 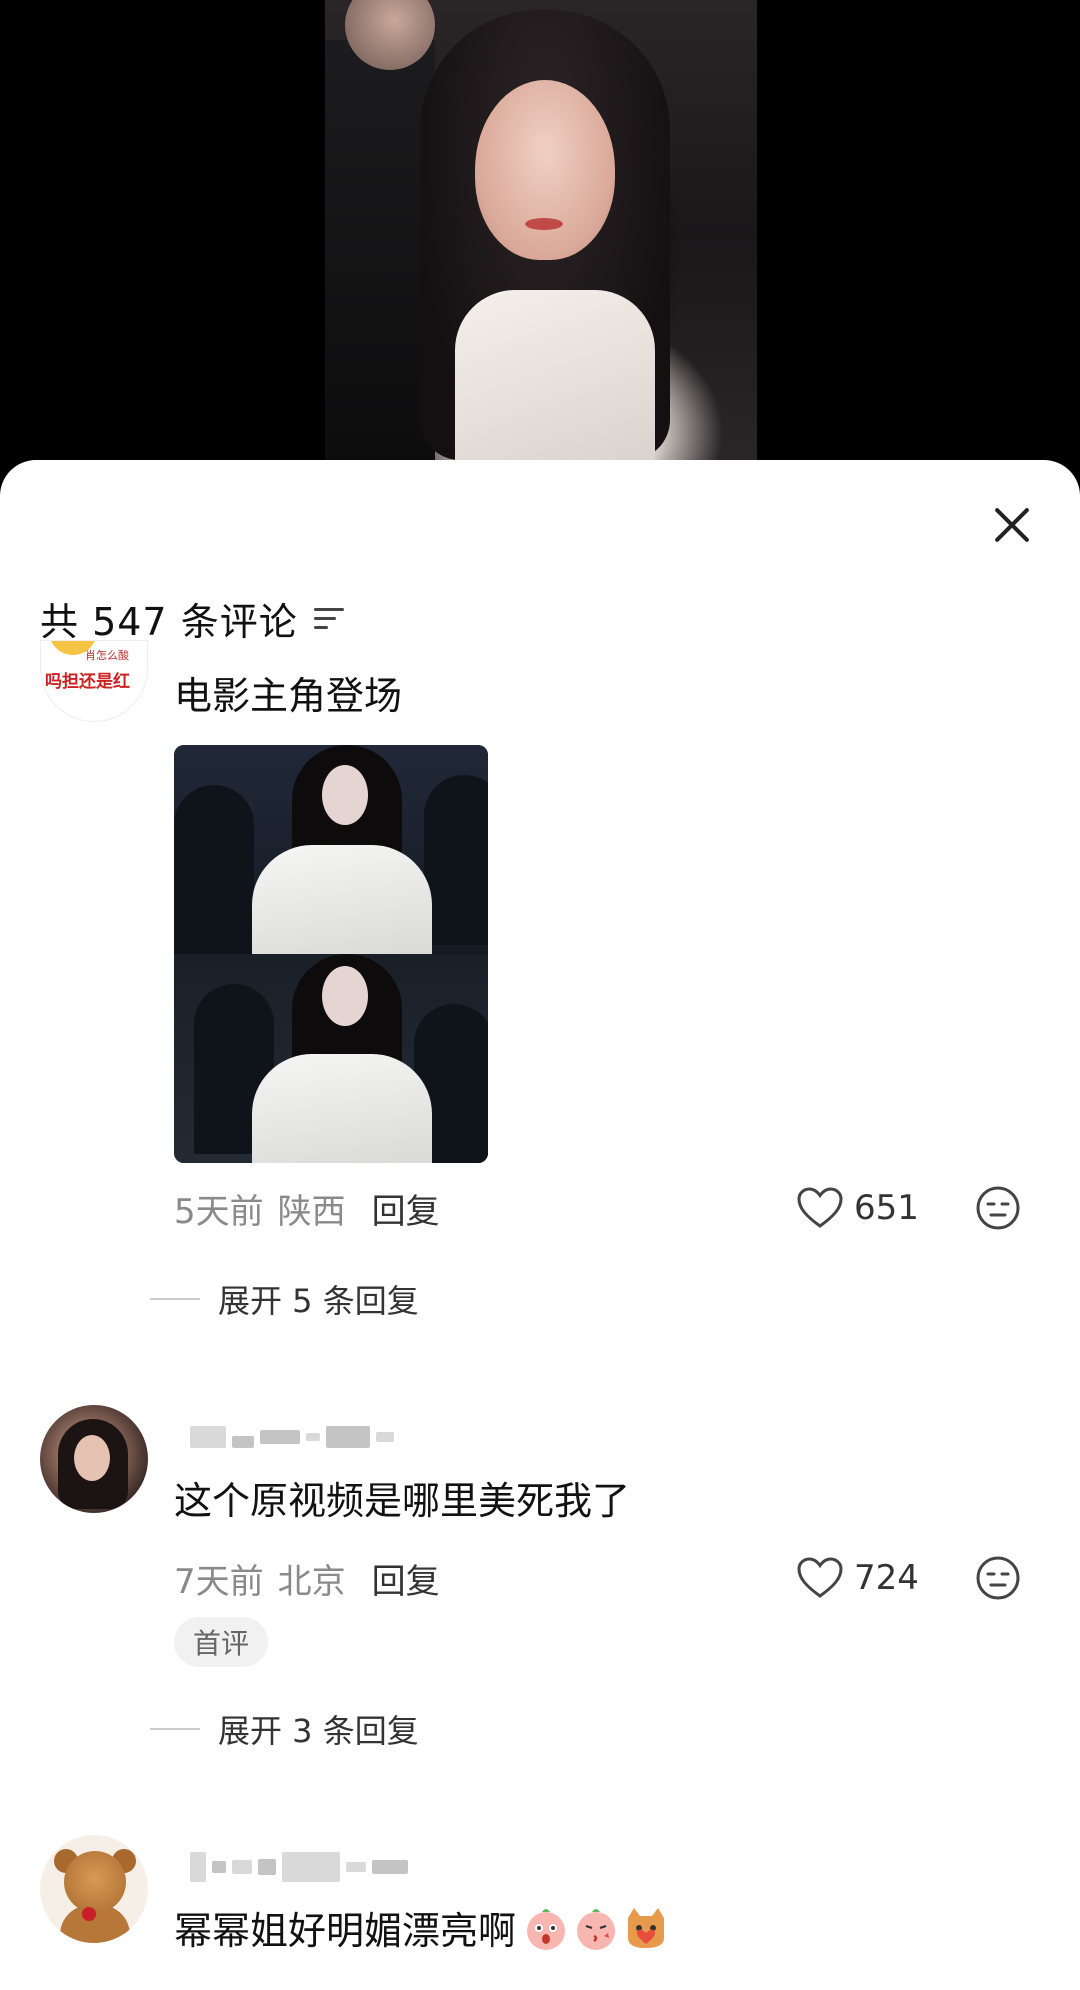 What do you see at coordinates (345, 1931) in the screenshot?
I see `comment-text: 幂幂姐好明媚漂亮啊` at bounding box center [345, 1931].